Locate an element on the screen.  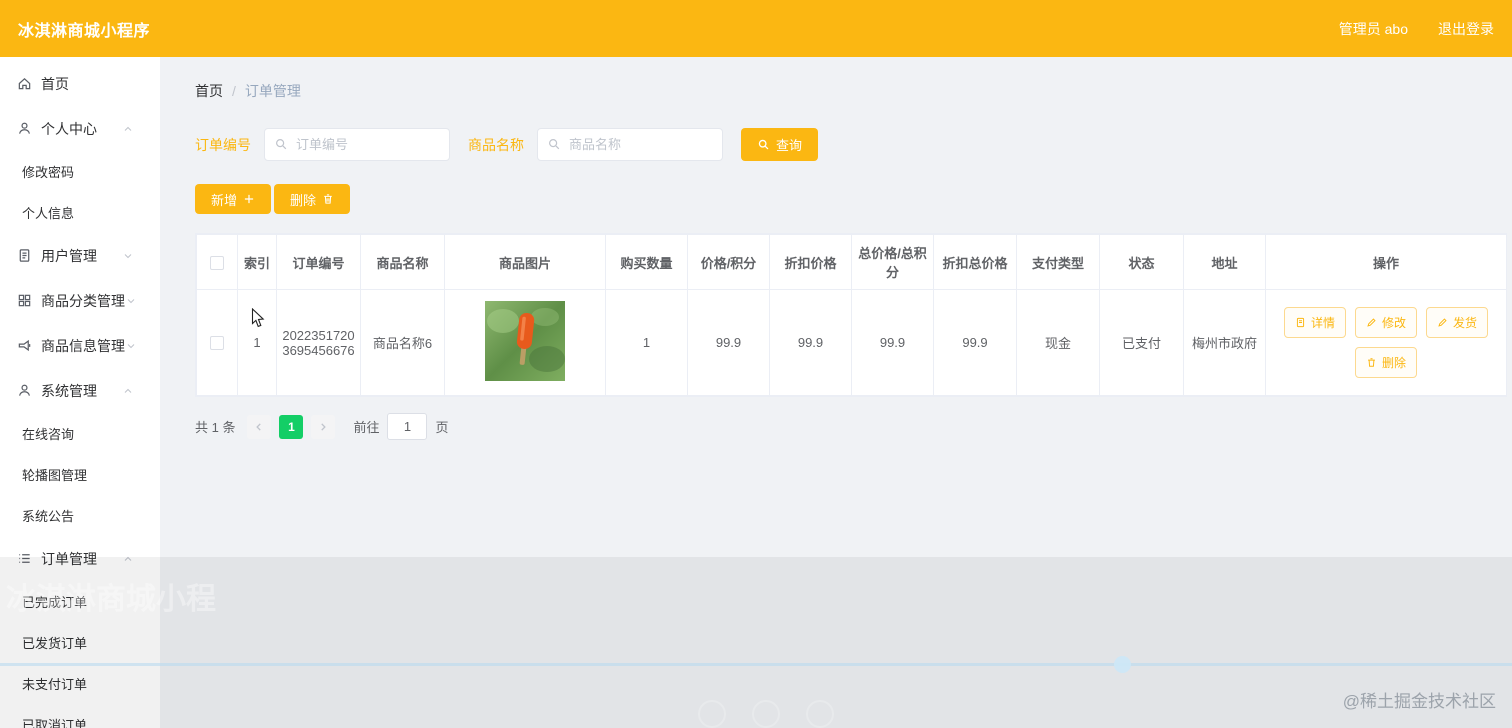
prev-page-button is located at coordinates (259, 426).